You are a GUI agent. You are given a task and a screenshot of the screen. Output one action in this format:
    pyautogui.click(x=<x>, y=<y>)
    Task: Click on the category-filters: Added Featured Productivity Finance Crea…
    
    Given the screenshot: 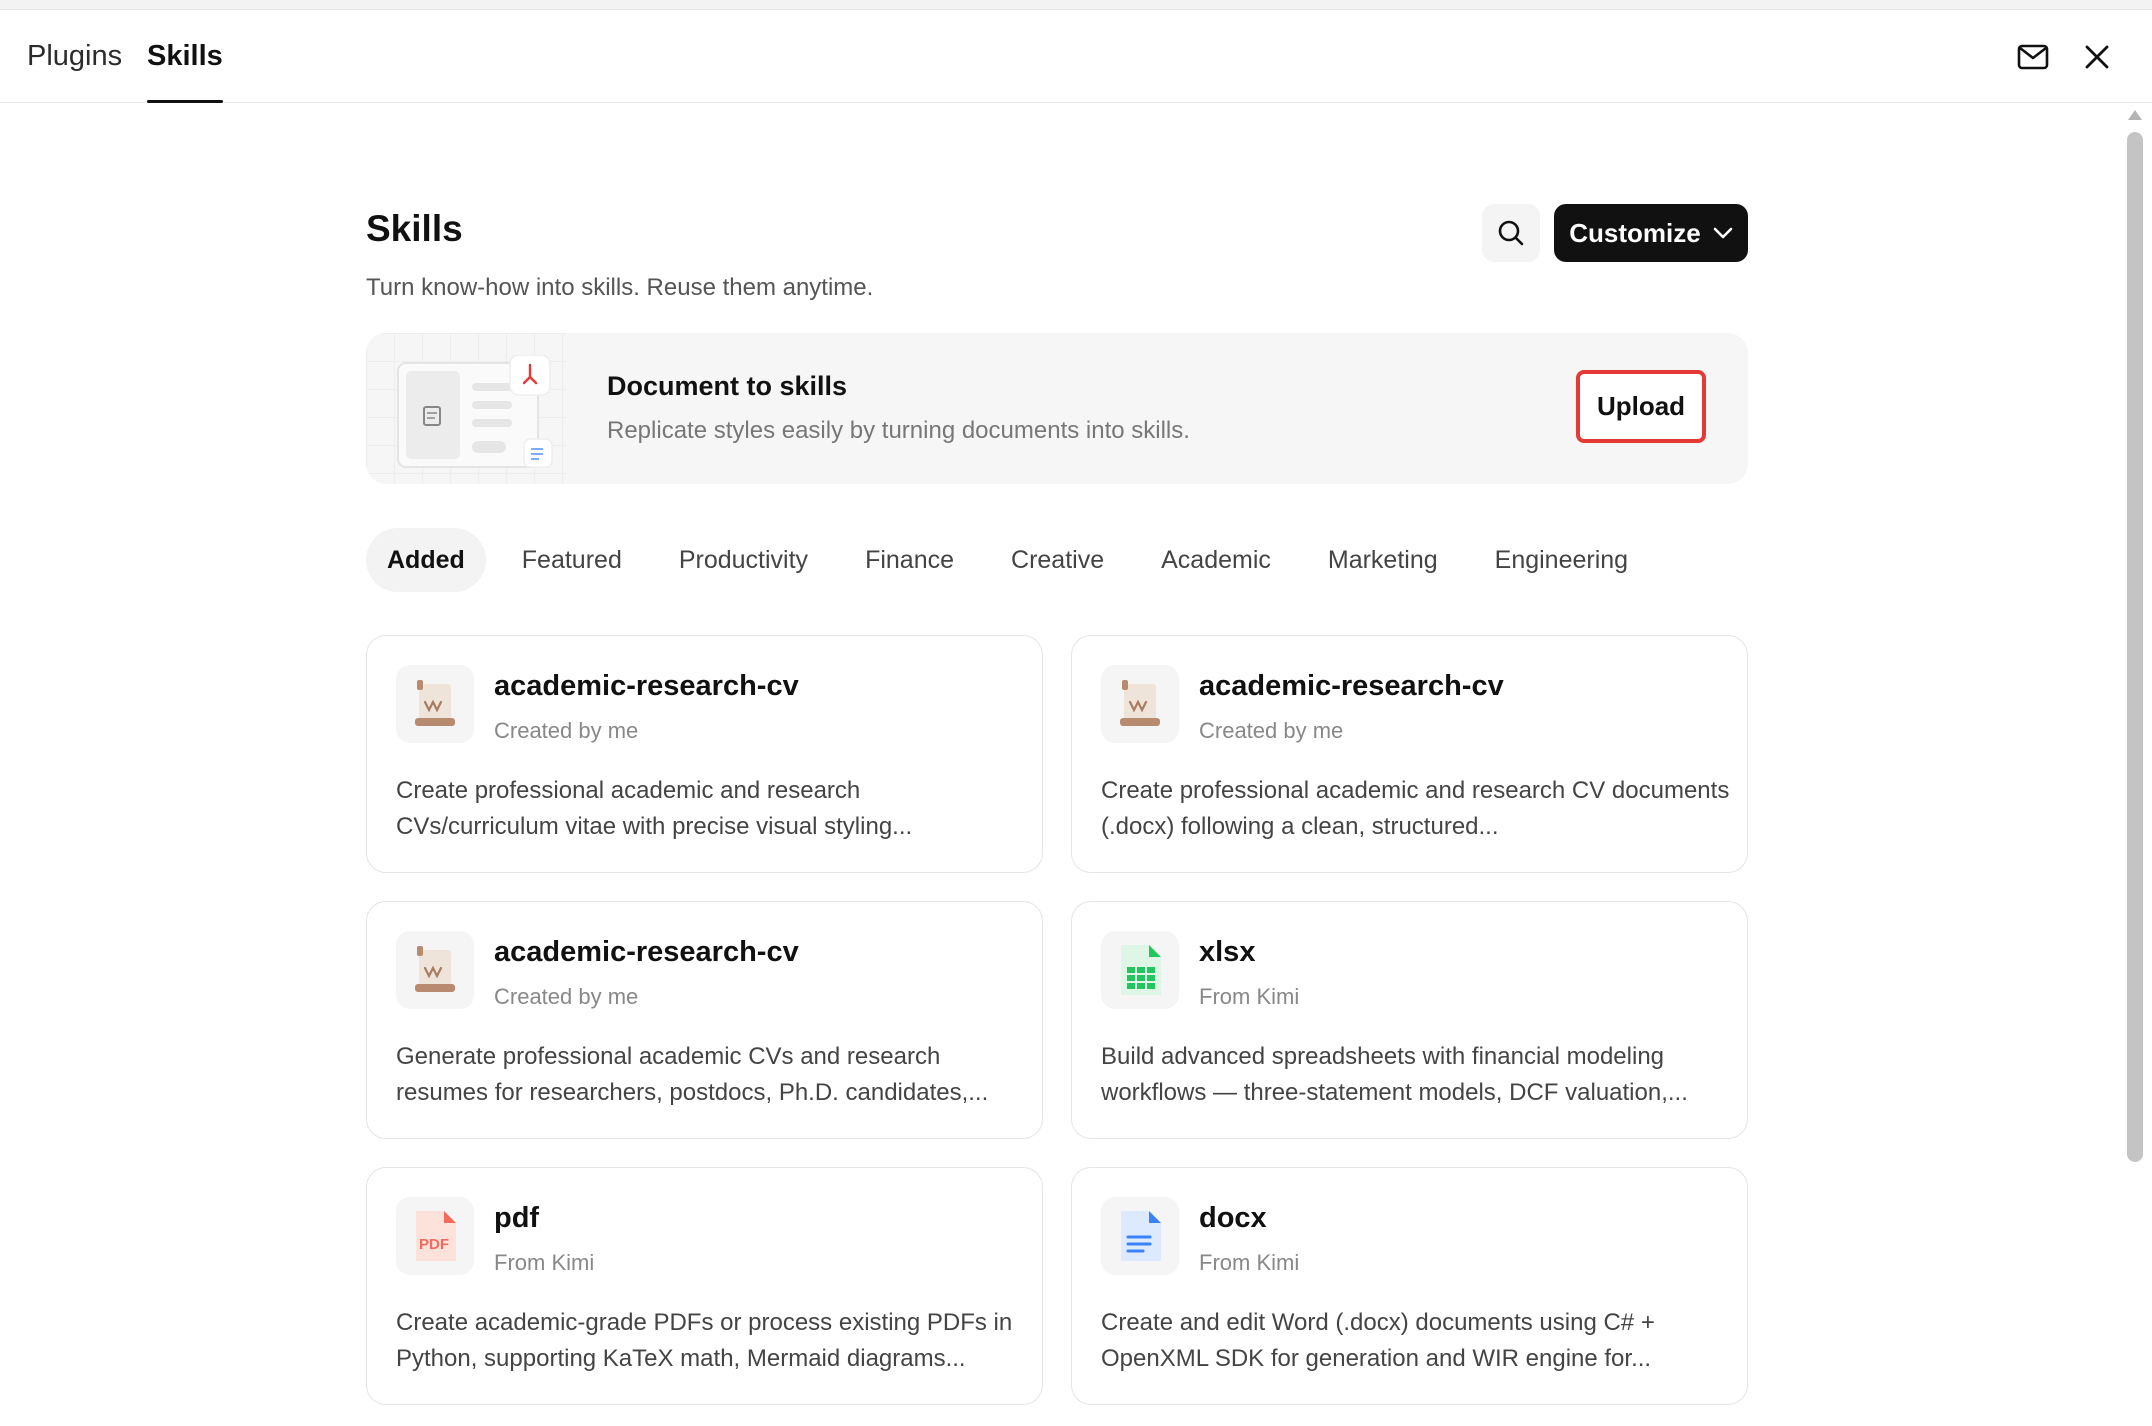 What is the action you would take?
    pyautogui.click(x=1015, y=560)
    